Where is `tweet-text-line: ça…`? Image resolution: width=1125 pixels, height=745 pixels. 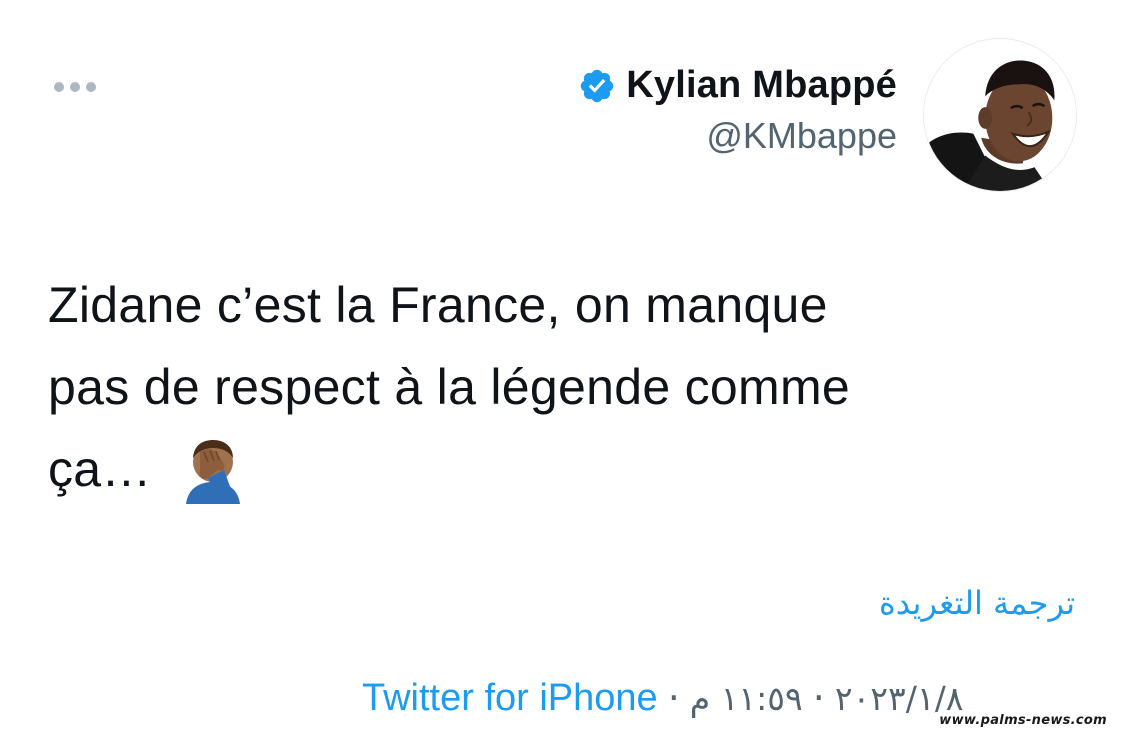 tweet-text-line: ça… is located at coordinates (107, 469).